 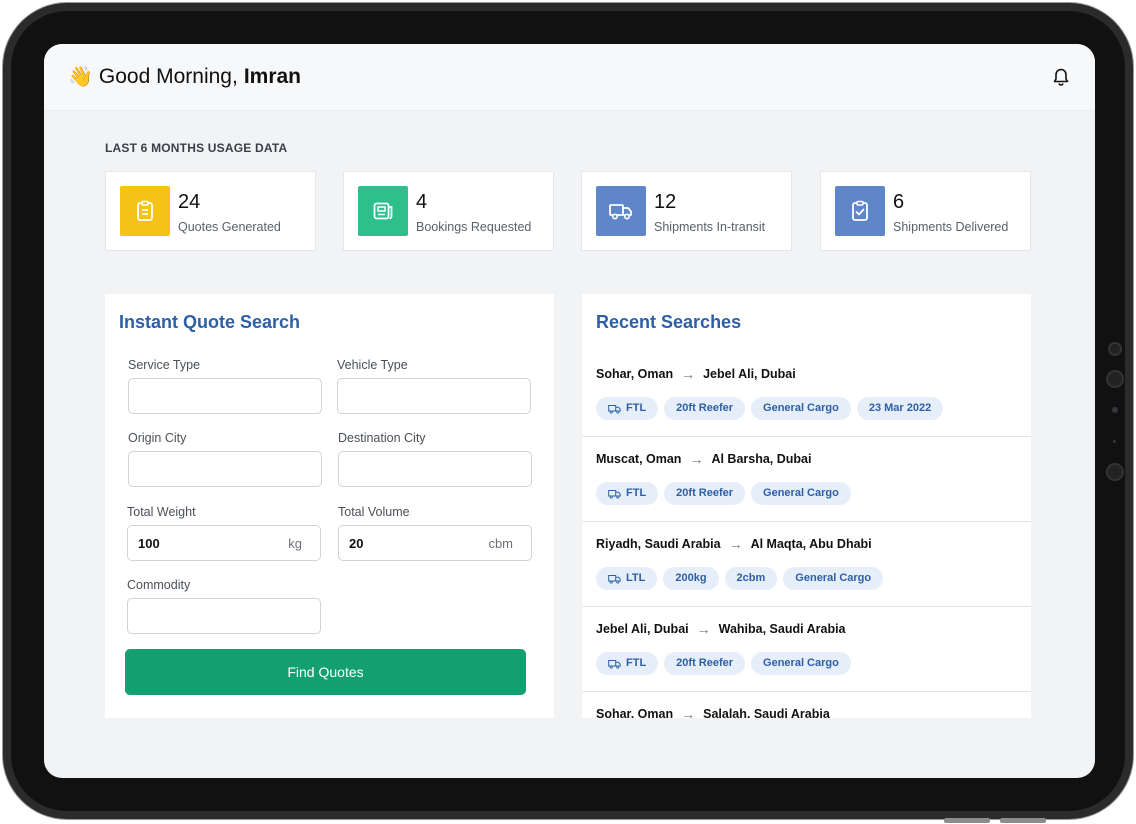 I want to click on recent-search-item: Sohar, Oman → Salalah, Saudi Arabia, so click(x=806, y=705).